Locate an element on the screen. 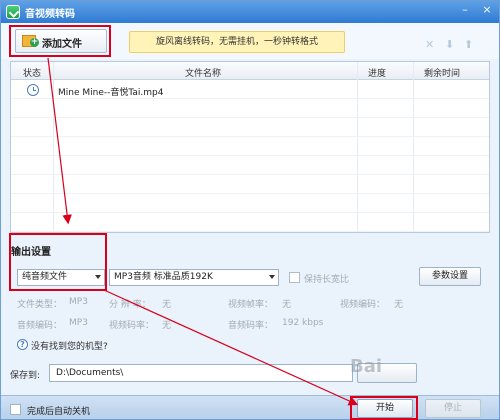  table-row: Mine Mine--音悦Tai.mp4 is located at coordinates (250, 90).